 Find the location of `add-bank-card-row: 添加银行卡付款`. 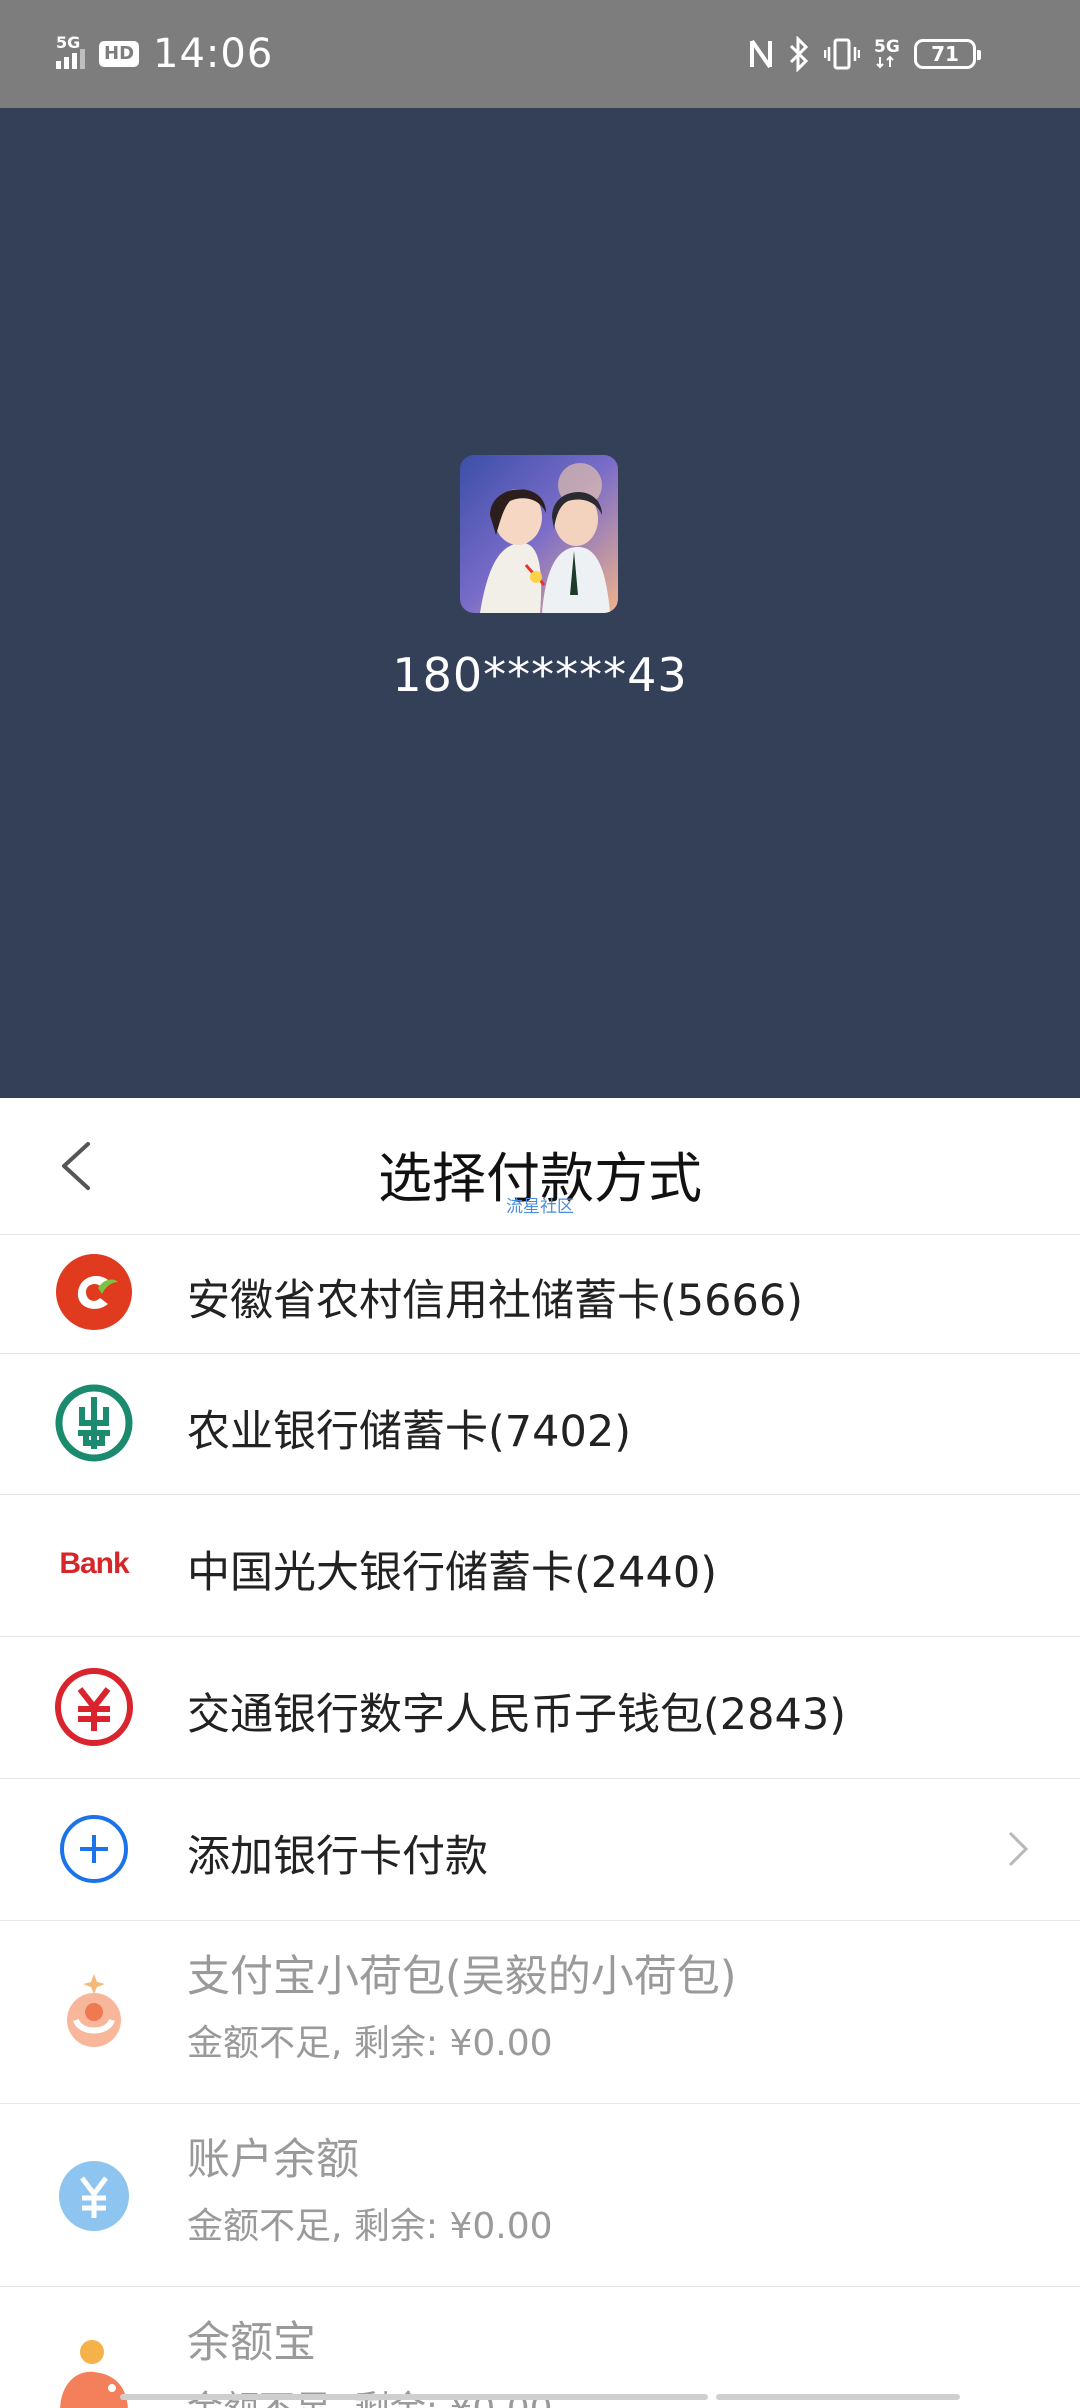

add-bank-card-row: 添加银行卡付款 is located at coordinates (540, 1849).